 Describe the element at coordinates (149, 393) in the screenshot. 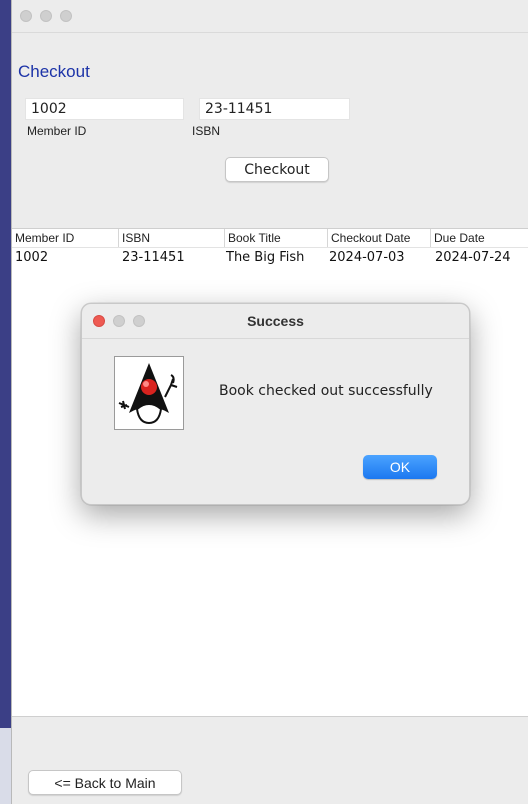

I see `java-duke-icon` at that location.